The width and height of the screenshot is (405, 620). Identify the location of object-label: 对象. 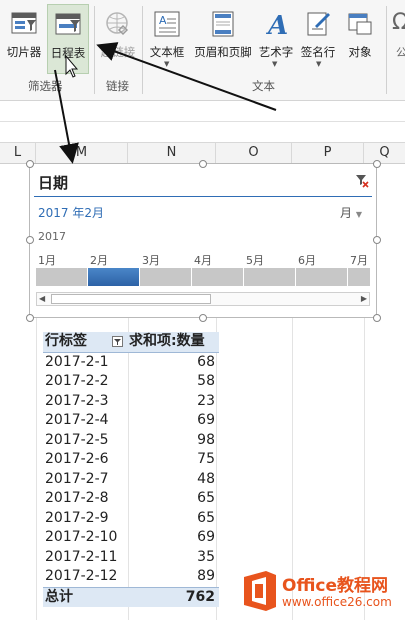
(360, 52).